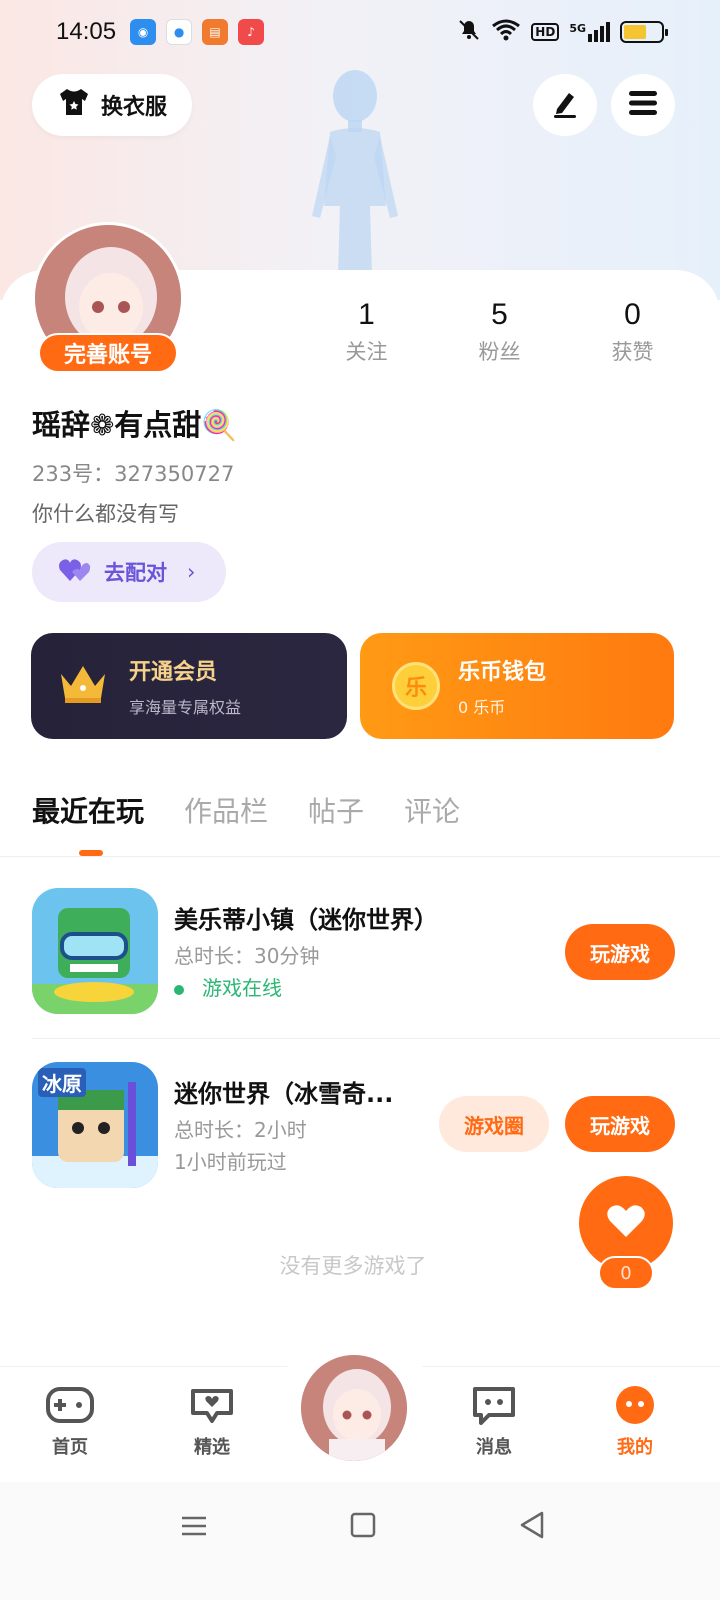 The width and height of the screenshot is (720, 1600). I want to click on tab-works: 作品栏, so click(226, 810).